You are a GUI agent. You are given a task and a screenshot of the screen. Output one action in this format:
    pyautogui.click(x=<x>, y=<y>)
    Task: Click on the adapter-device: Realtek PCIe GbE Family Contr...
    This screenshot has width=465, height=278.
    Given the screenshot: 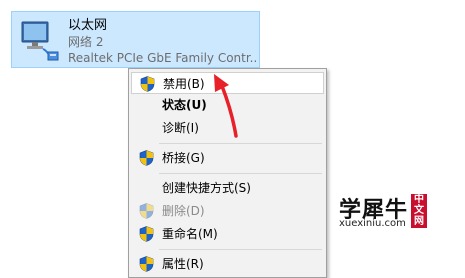 What is the action you would take?
    pyautogui.click(x=163, y=58)
    